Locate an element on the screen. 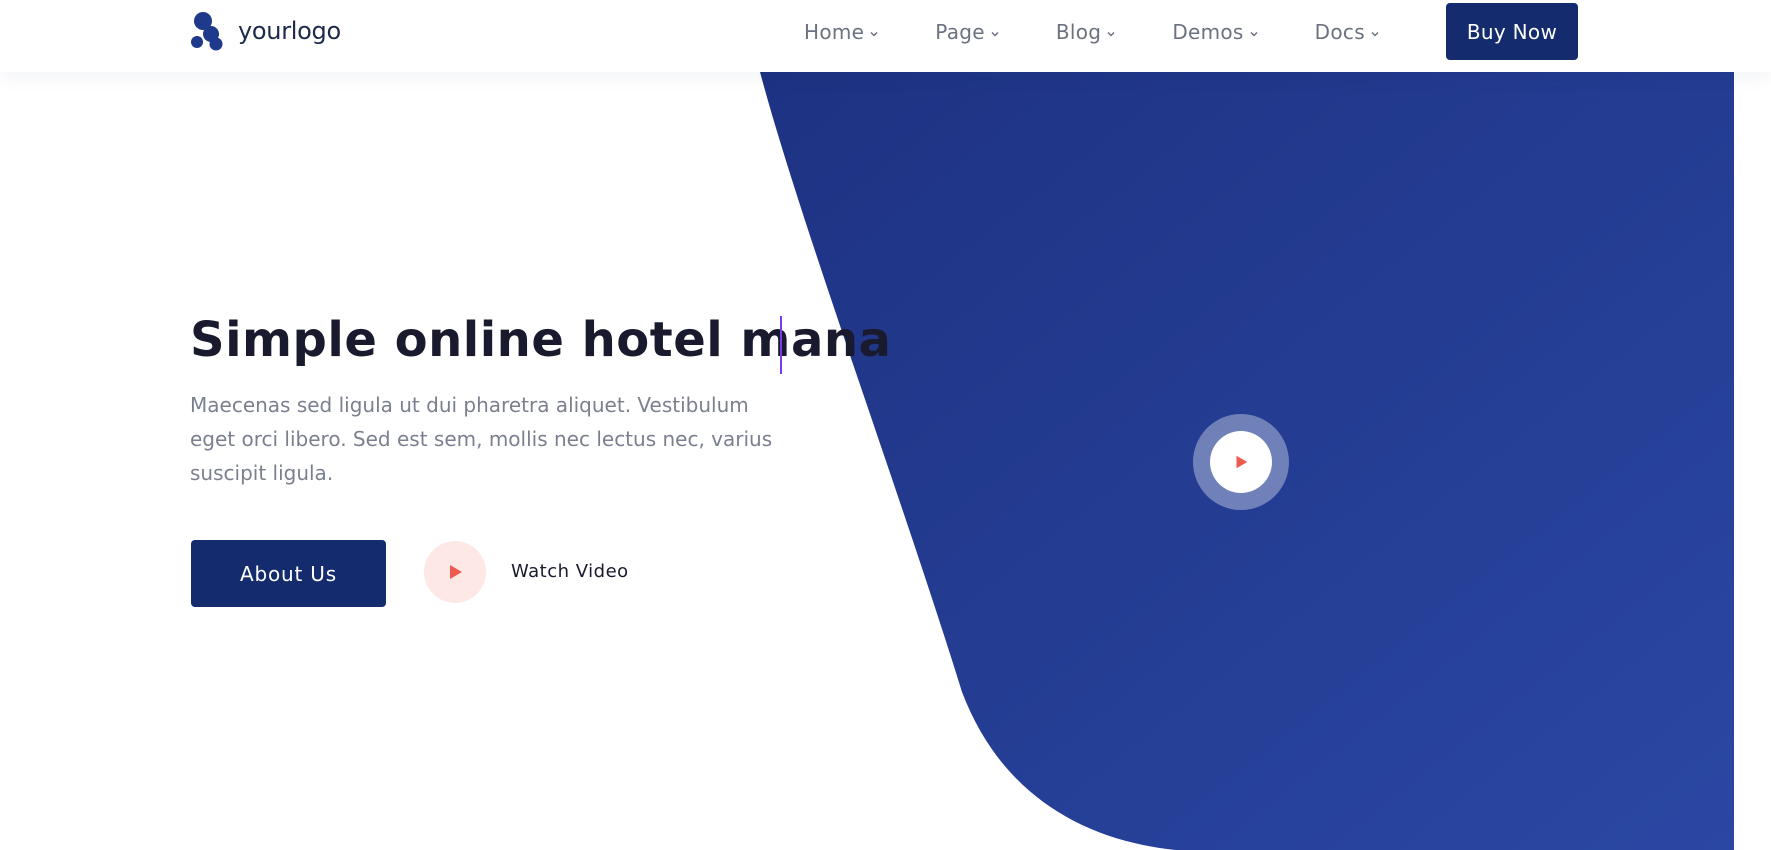 Image resolution: width=1771 pixels, height=850 pixels. buy-now-button: Buy Now is located at coordinates (1512, 31).